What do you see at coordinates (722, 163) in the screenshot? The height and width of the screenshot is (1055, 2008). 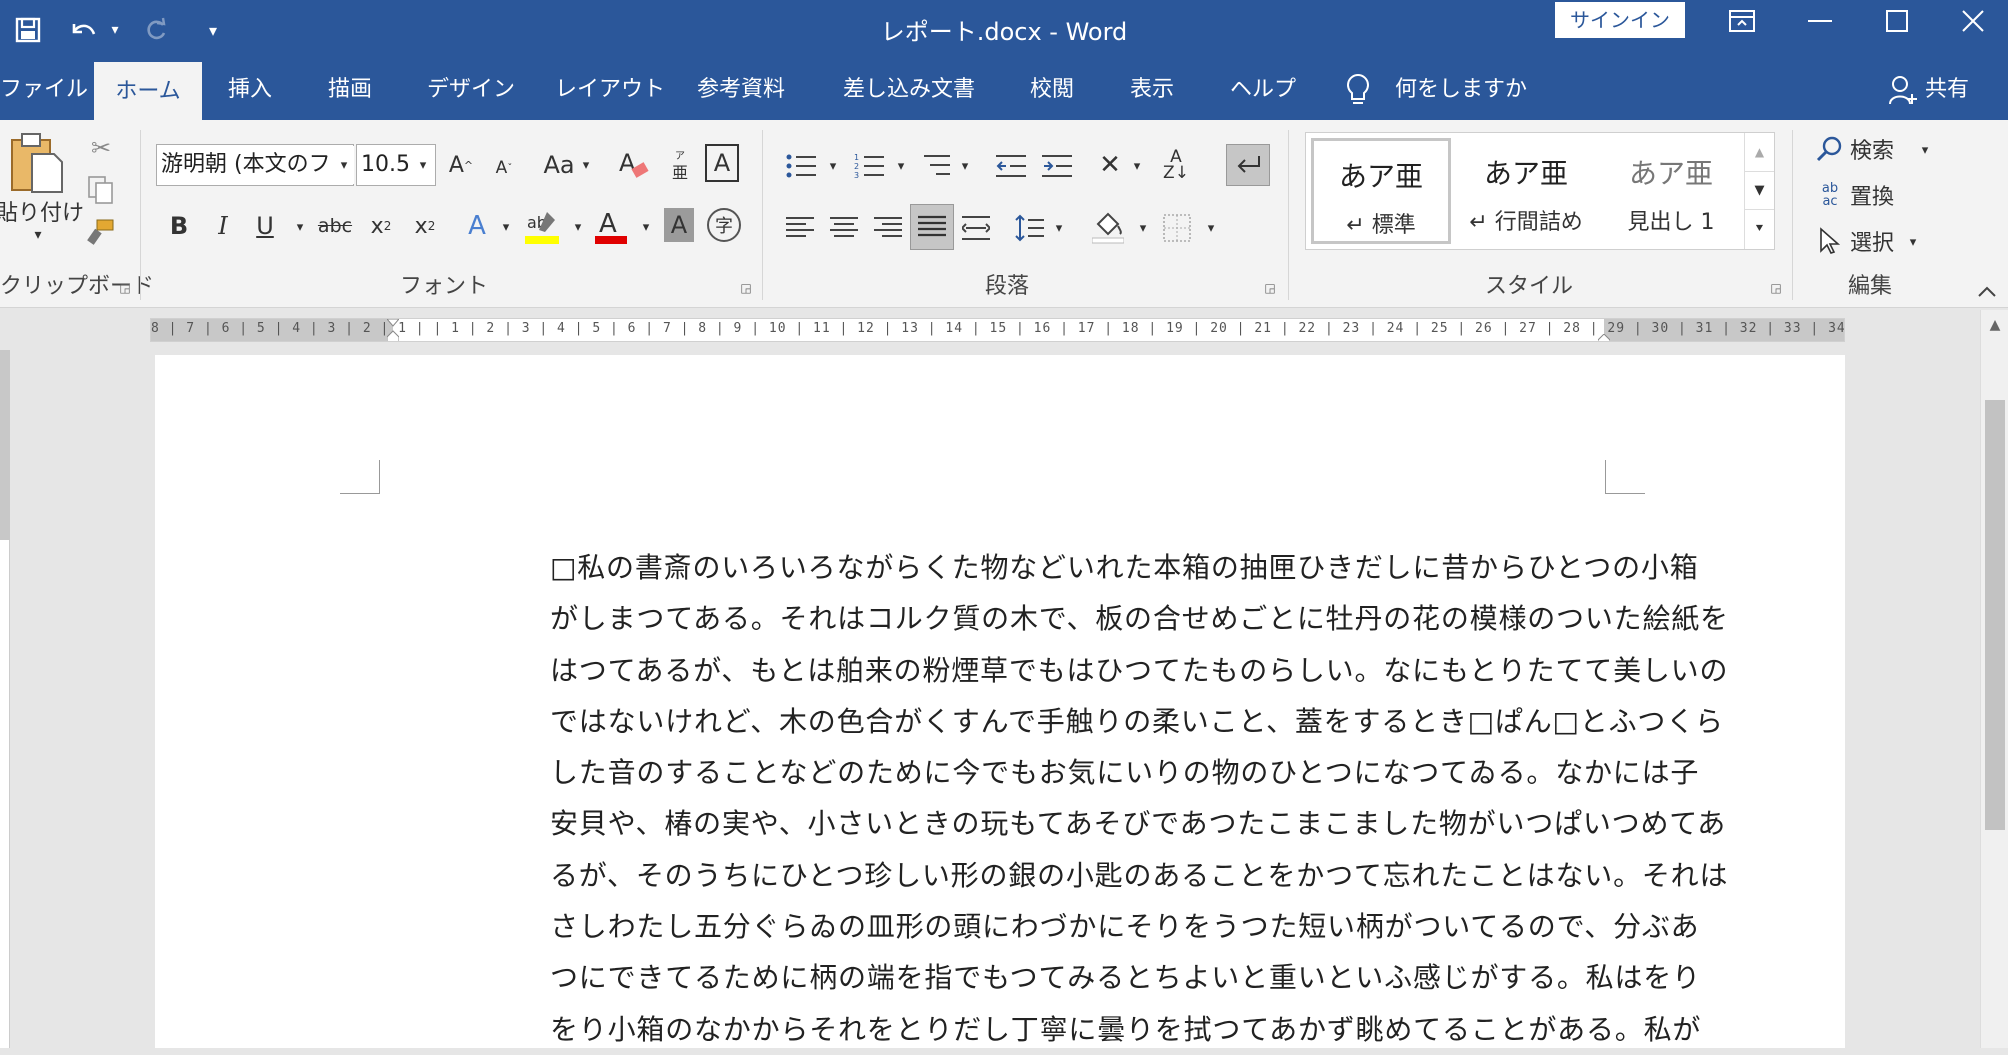 I see `character-border-icon: A` at bounding box center [722, 163].